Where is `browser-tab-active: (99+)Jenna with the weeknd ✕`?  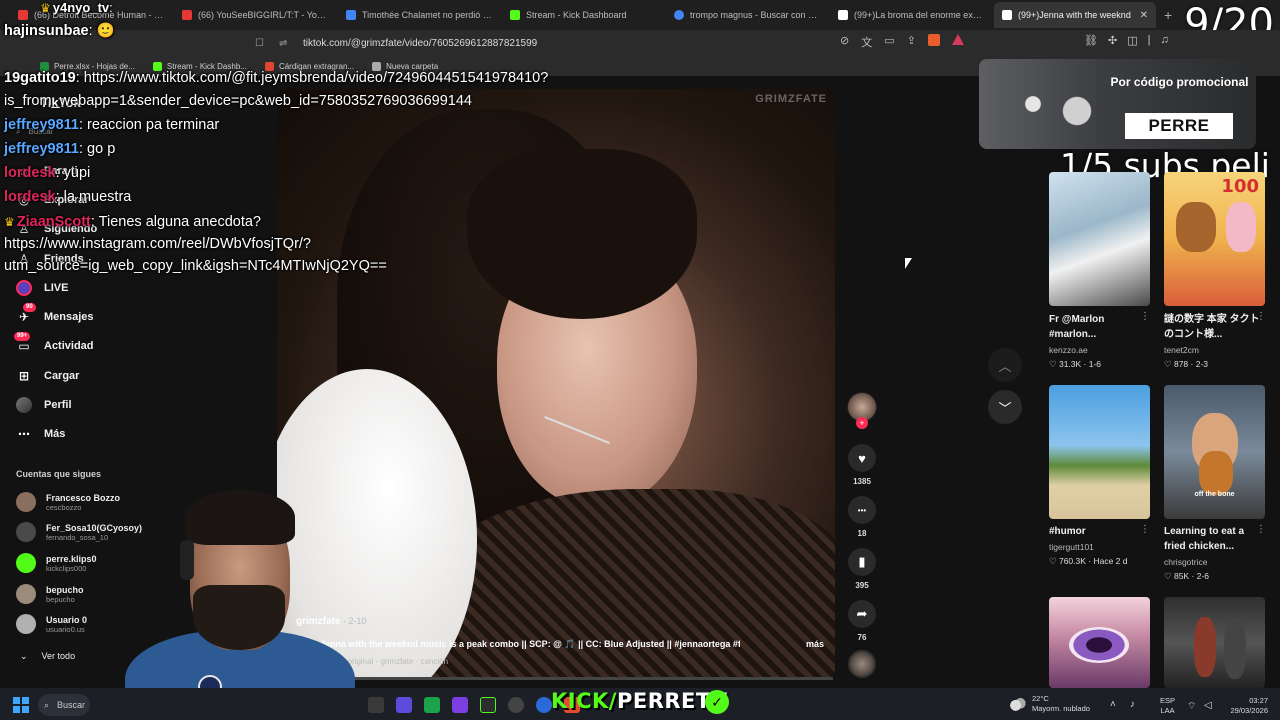 browser-tab-active: (99+)Jenna with the weeknd ✕ is located at coordinates (1075, 15).